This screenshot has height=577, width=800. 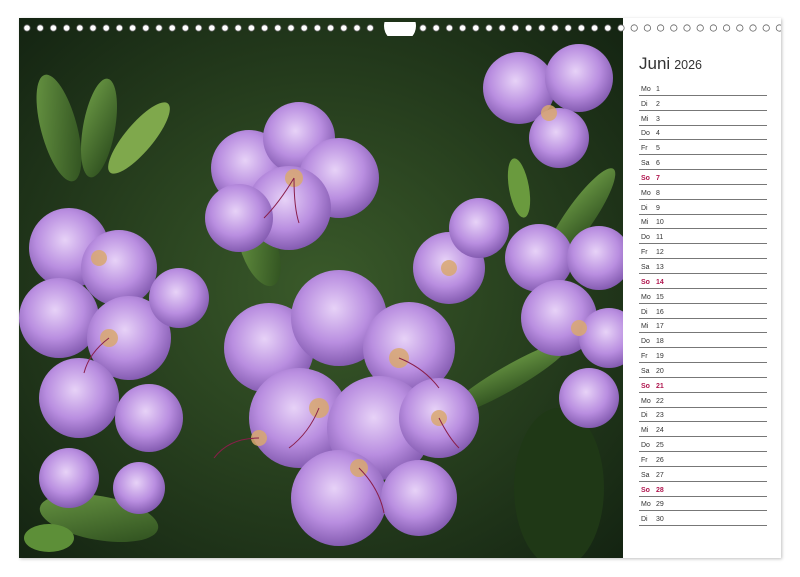 What do you see at coordinates (703, 385) in the screenshot?
I see `day-row: So 21` at bounding box center [703, 385].